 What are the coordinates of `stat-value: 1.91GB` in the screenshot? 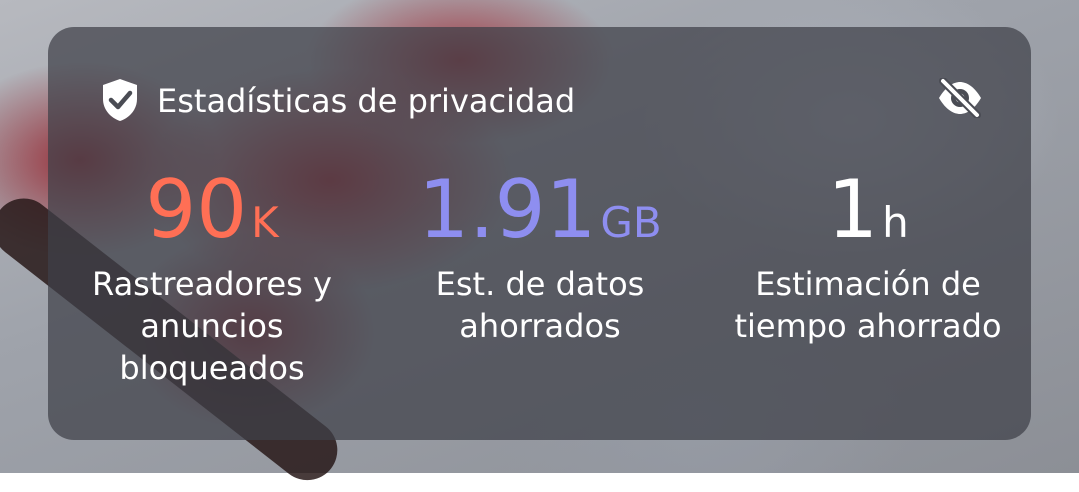 It's located at (540, 210).